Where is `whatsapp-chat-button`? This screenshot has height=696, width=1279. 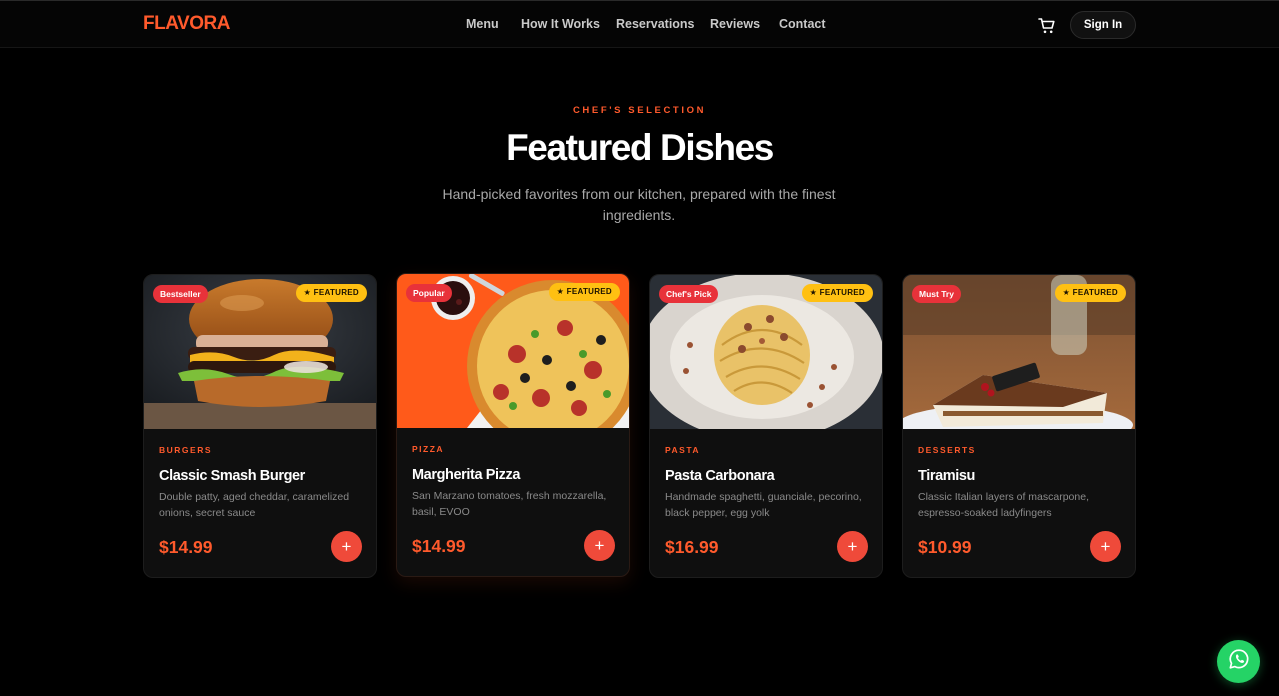 whatsapp-chat-button is located at coordinates (1238, 661).